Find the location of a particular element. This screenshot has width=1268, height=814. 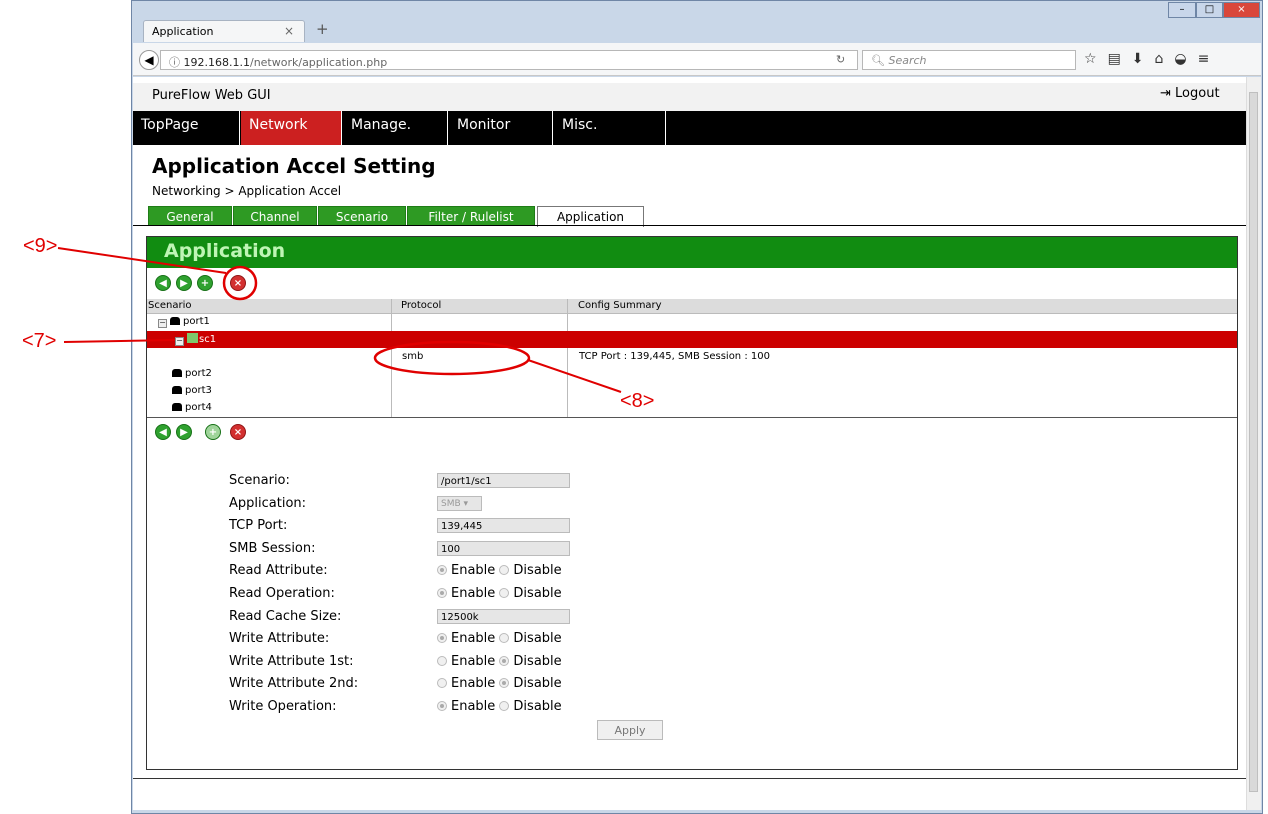

annotation-label-7: <7> is located at coordinates (39, 341).